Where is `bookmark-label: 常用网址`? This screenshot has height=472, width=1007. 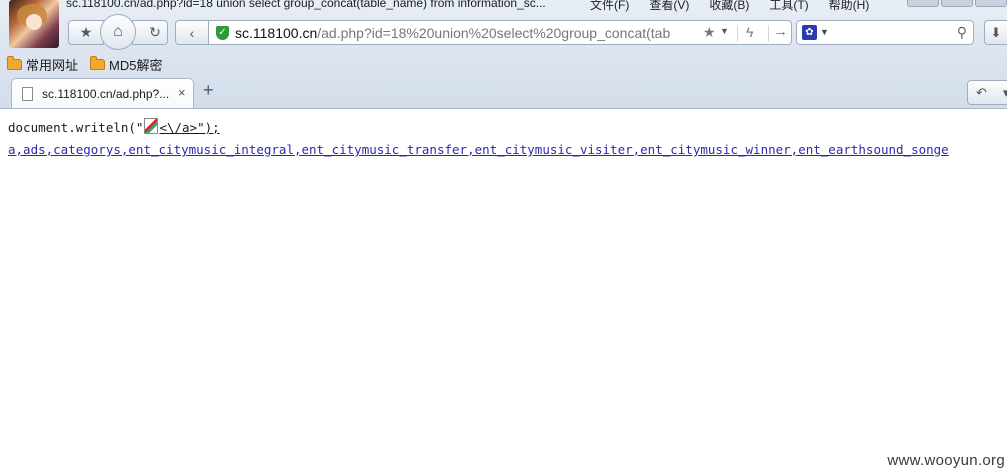
bookmark-label: 常用网址 is located at coordinates (52, 65).